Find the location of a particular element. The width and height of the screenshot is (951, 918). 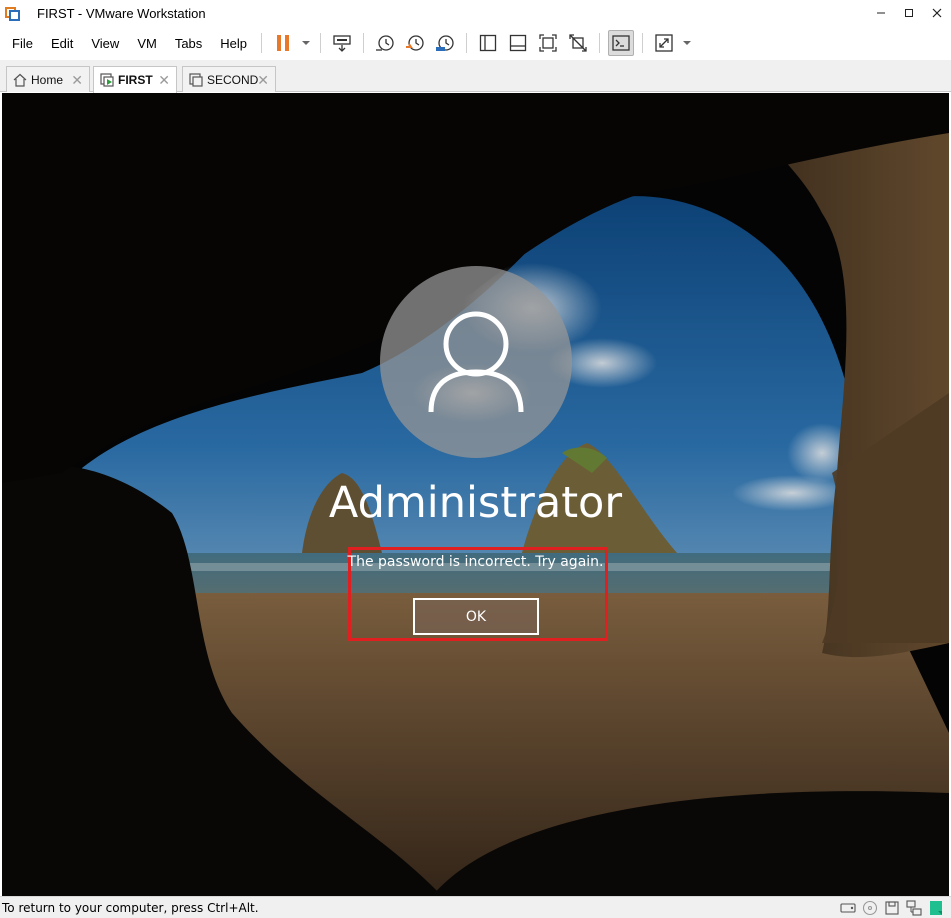

tab-label: FIRST is located at coordinates (135, 80).